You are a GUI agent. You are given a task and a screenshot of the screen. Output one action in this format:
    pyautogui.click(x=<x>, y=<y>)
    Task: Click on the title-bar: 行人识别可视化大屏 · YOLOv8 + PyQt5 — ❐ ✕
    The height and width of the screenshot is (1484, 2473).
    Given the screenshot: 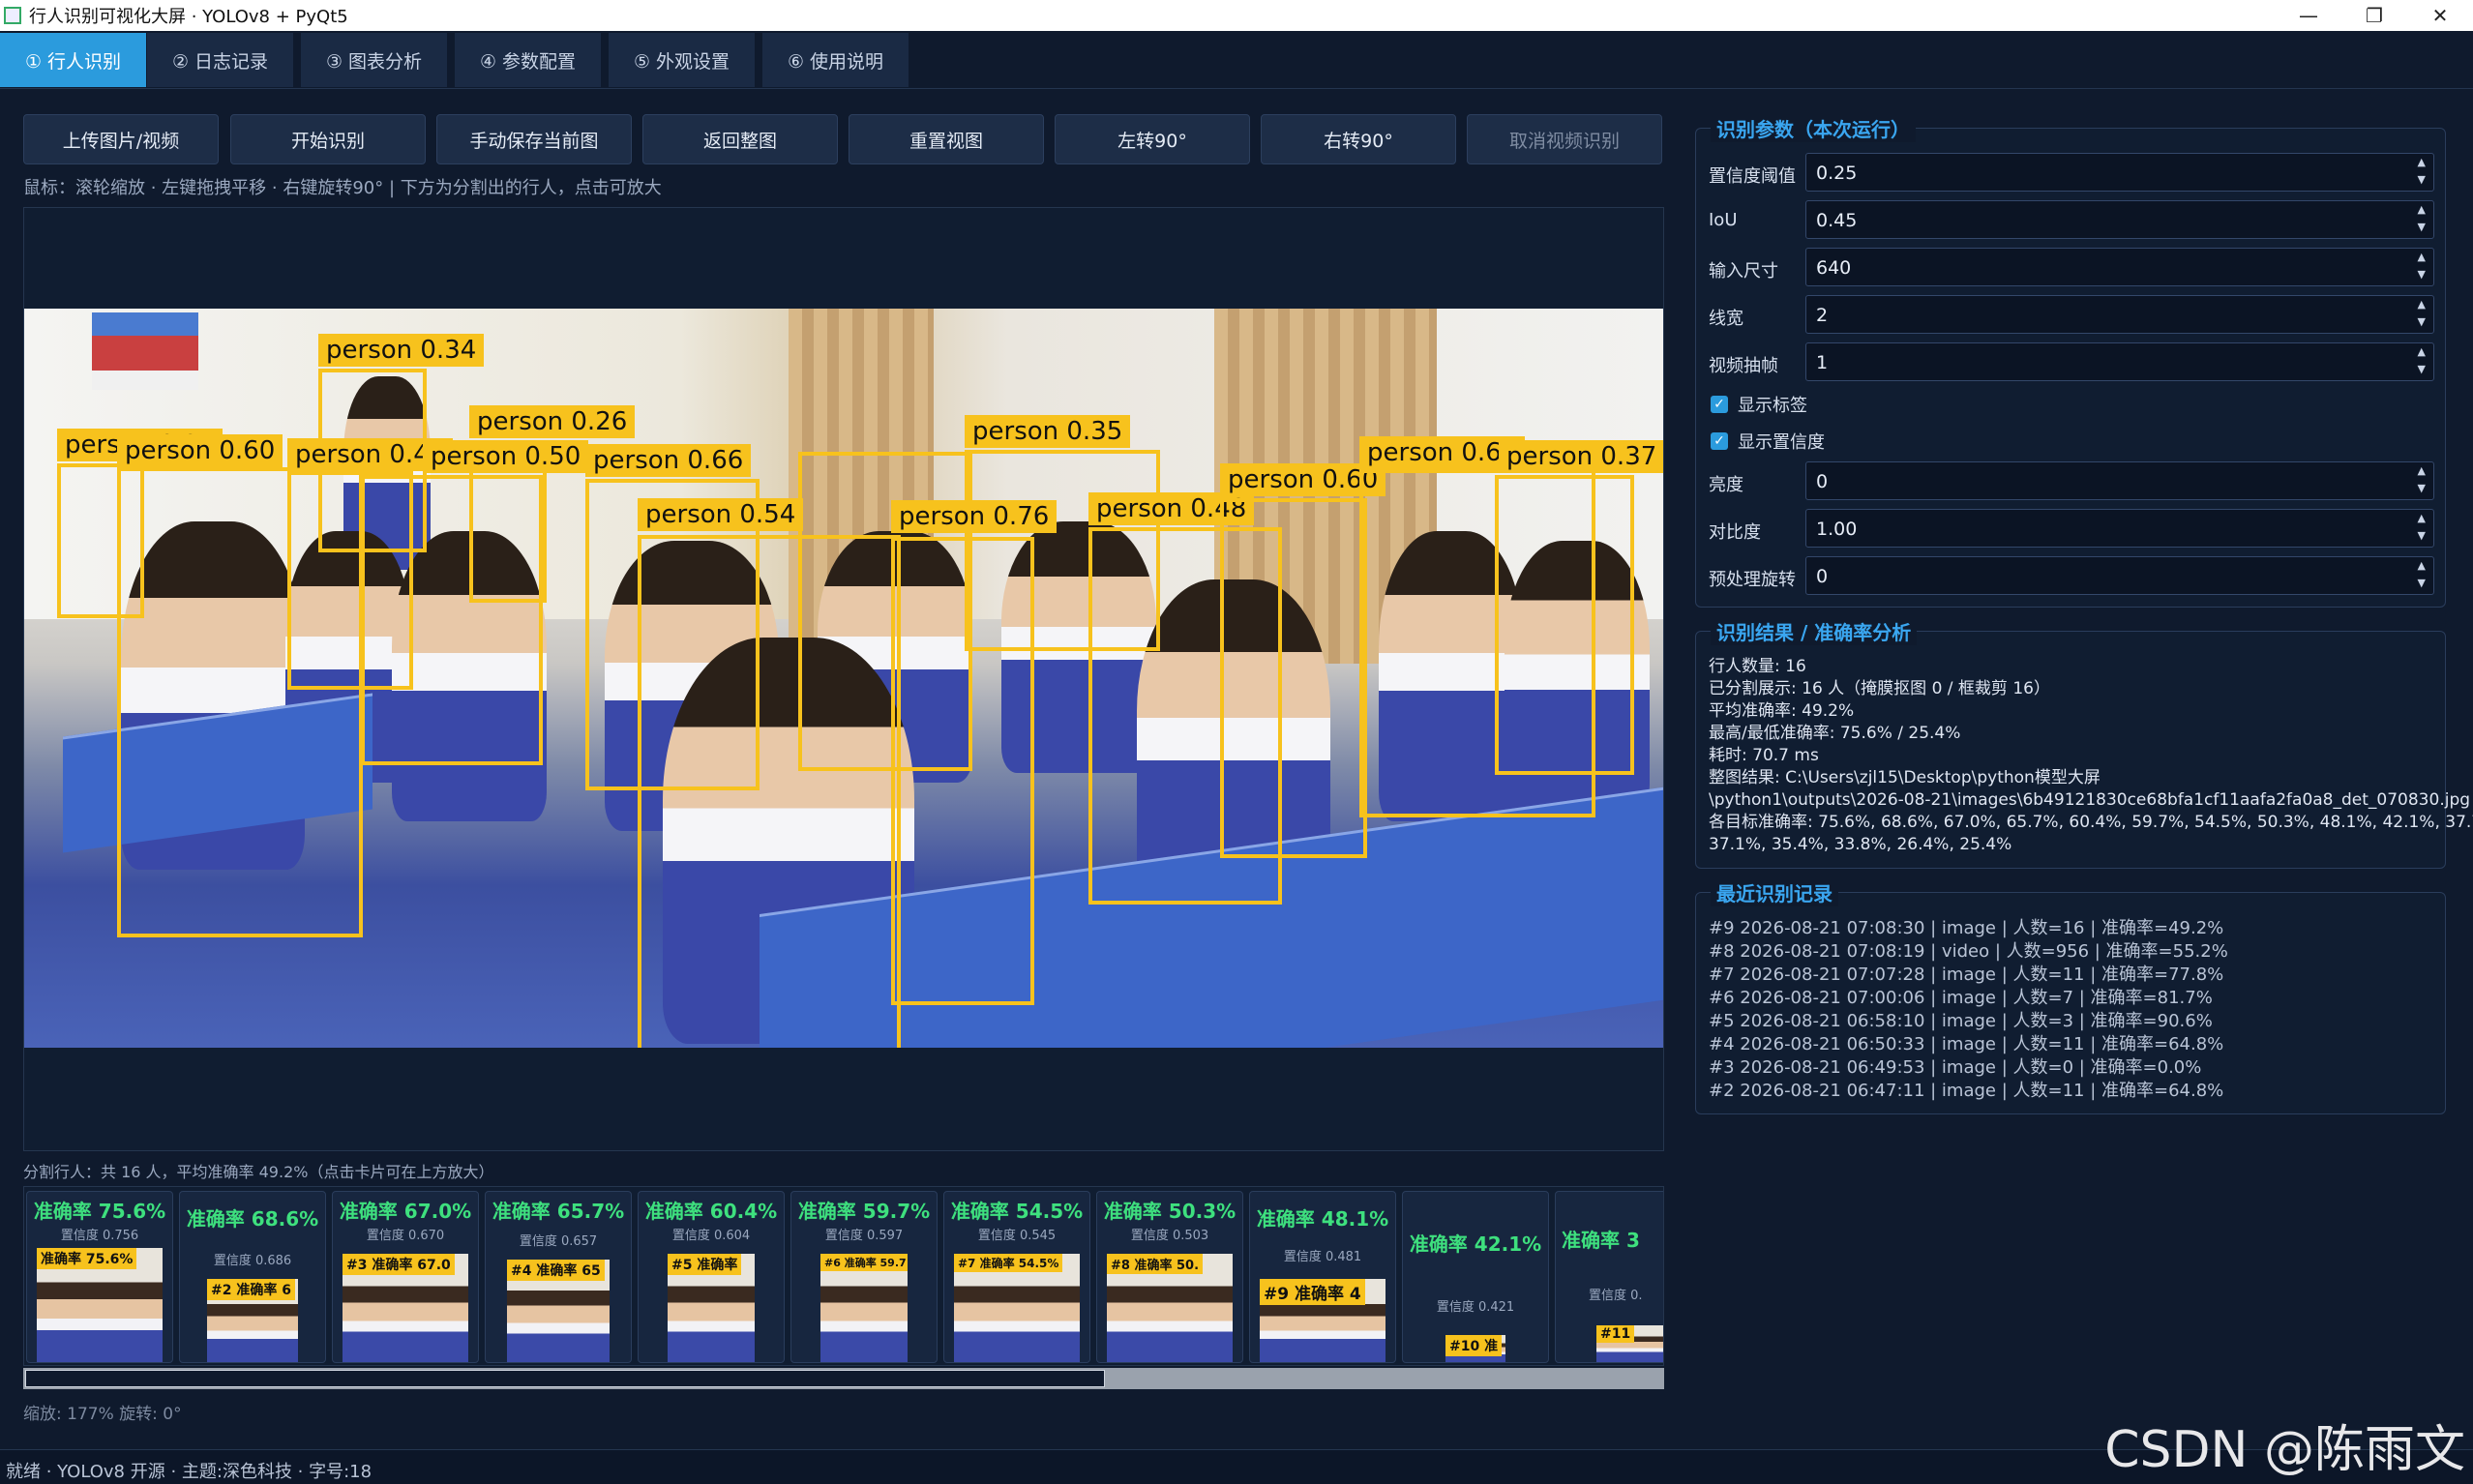 What is the action you would take?
    pyautogui.click(x=1236, y=15)
    